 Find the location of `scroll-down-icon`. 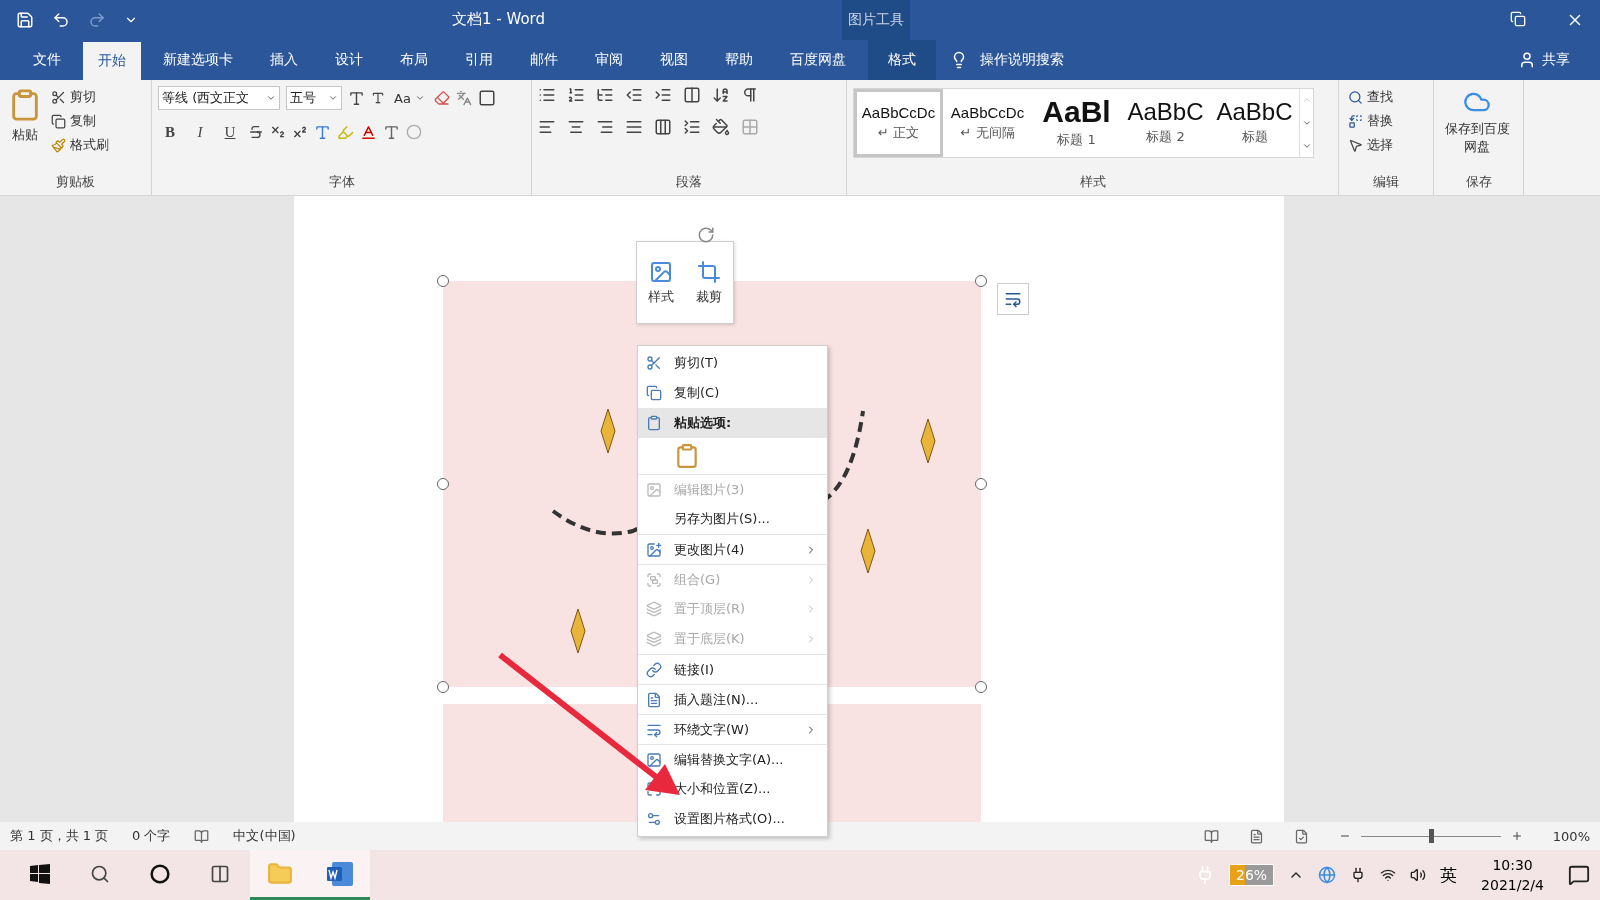

scroll-down-icon is located at coordinates (1306, 123).